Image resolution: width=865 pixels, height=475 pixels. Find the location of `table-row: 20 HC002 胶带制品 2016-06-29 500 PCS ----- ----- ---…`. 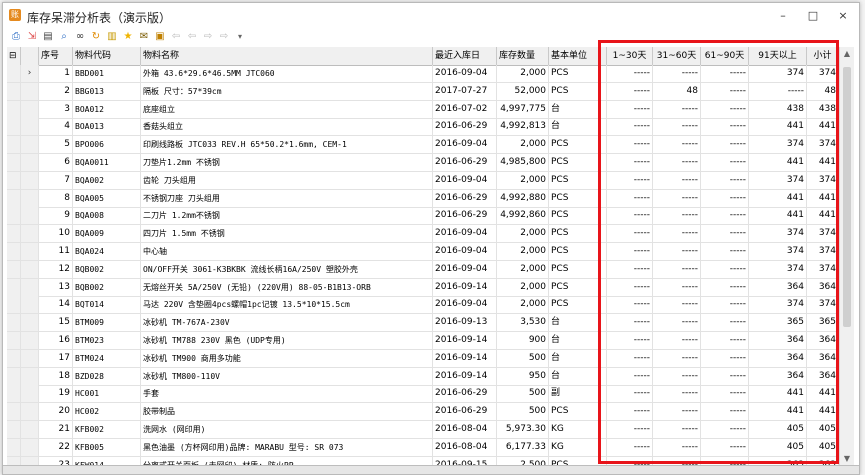

table-row: 20 HC002 胶带制品 2016-06-29 500 PCS ----- ----- ---… is located at coordinates (423, 412).